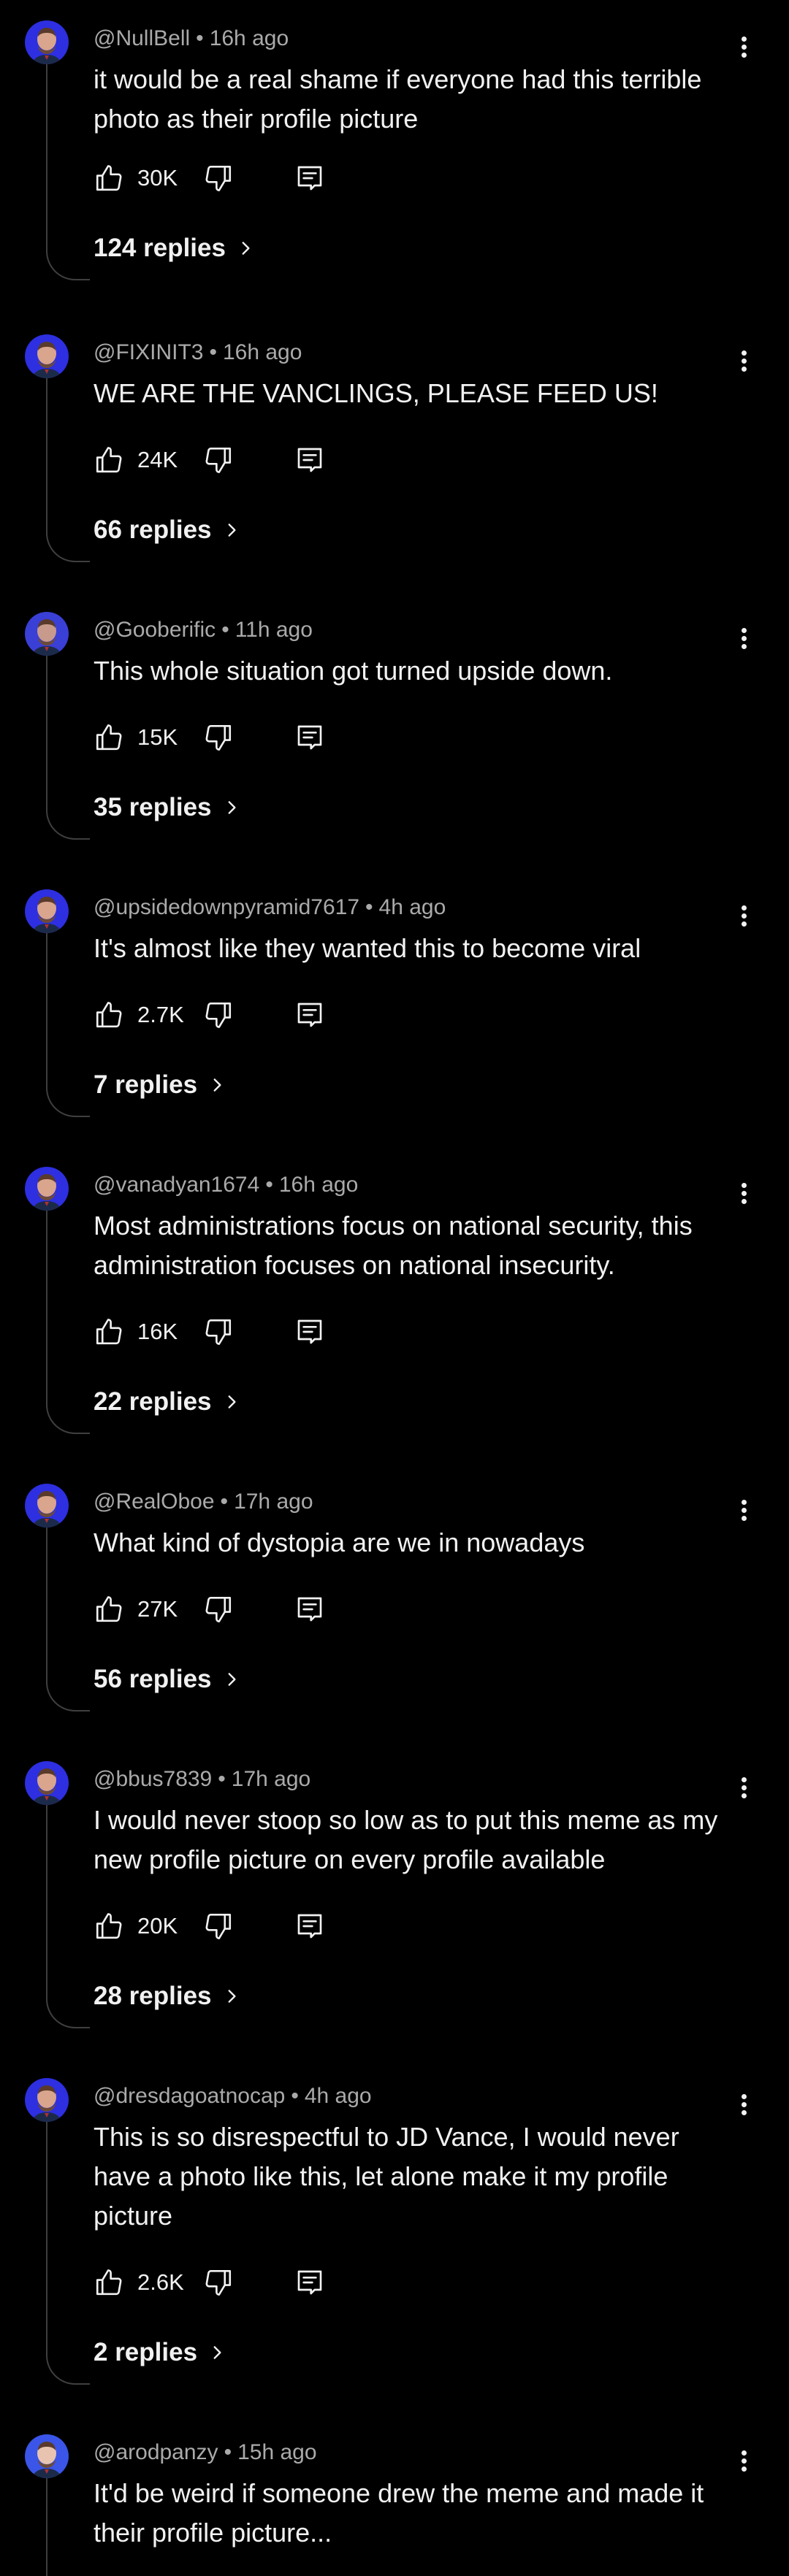 Image resolution: width=789 pixels, height=2576 pixels. What do you see at coordinates (174, 248) in the screenshot?
I see `view-replies-button: 124 replies` at bounding box center [174, 248].